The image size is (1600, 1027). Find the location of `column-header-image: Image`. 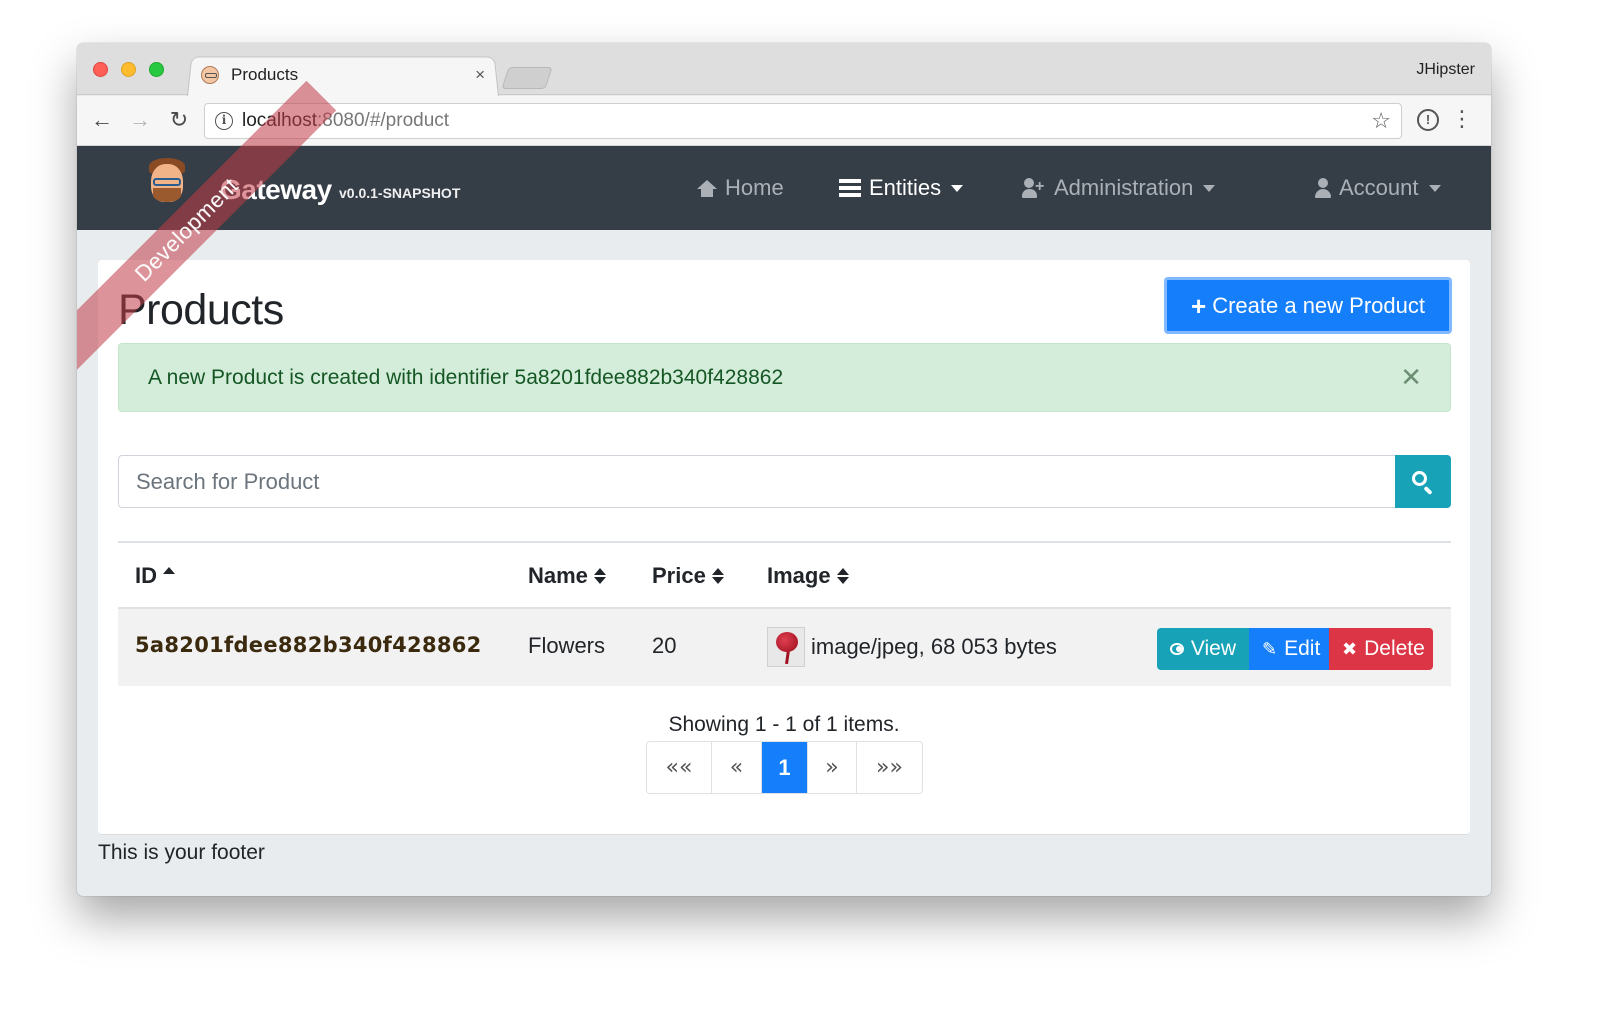

column-header-image: Image is located at coordinates (808, 576).